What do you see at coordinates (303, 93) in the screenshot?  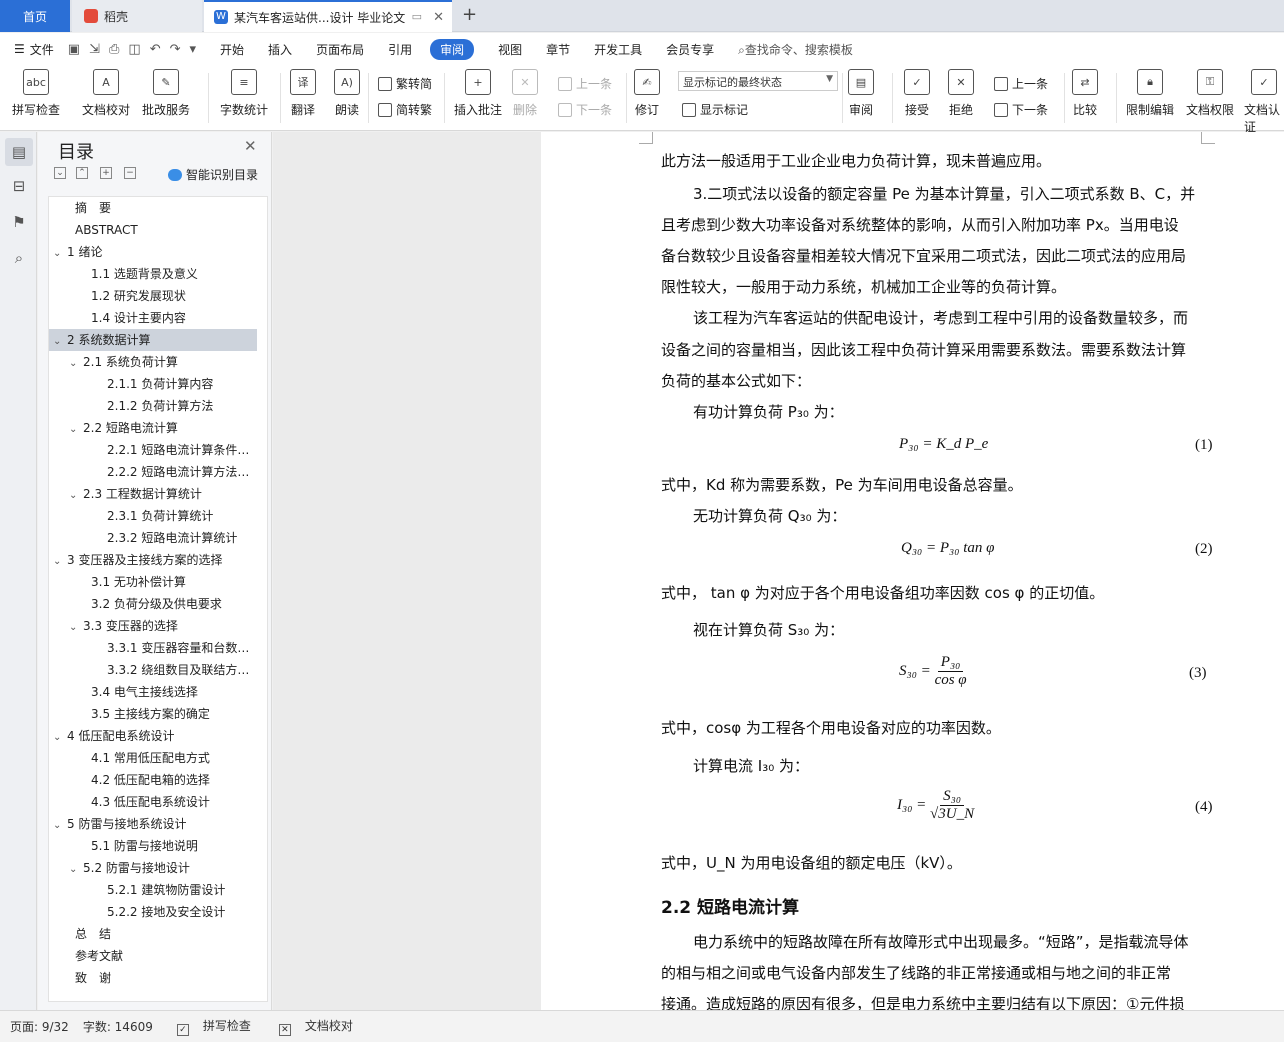 I see `translate-button: 译翻译` at bounding box center [303, 93].